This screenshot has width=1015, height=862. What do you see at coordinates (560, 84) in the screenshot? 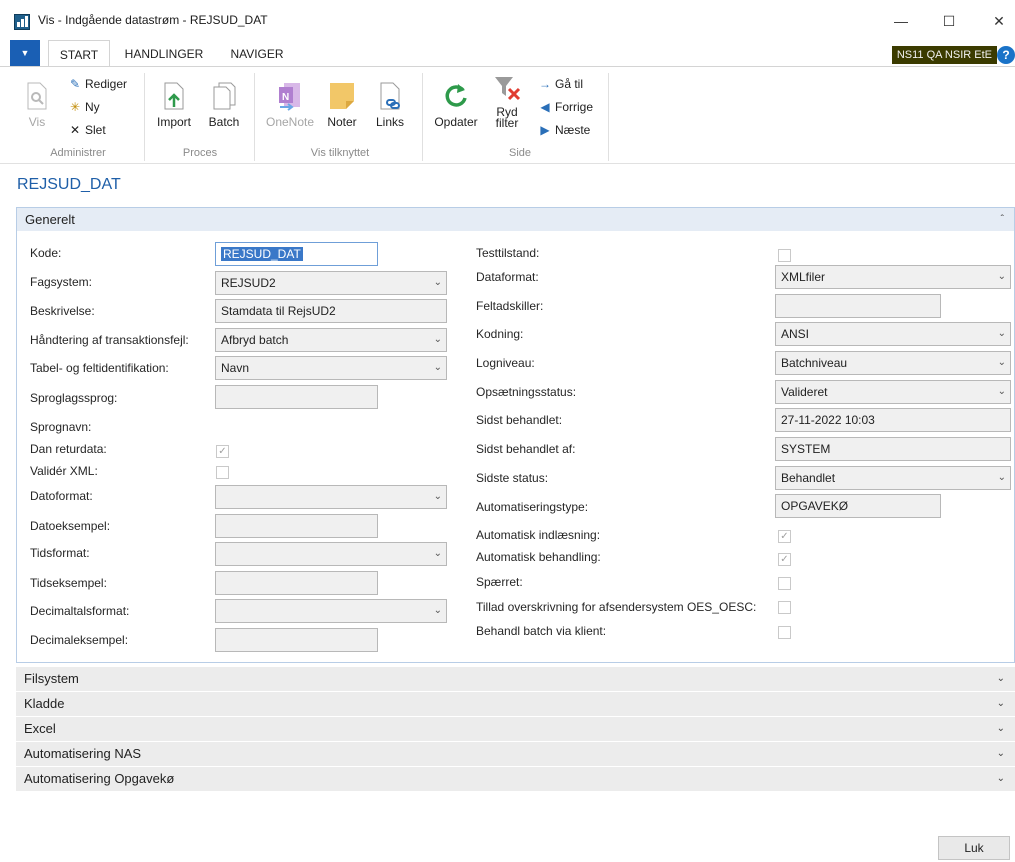
I see `ga-til-button: → Gå til` at bounding box center [560, 84].